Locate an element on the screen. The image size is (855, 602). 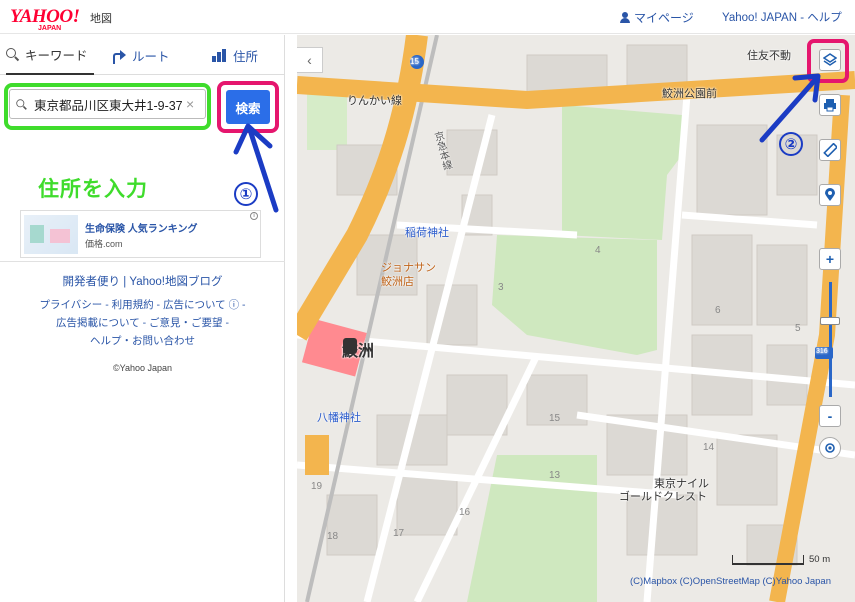
block-number: 14 is located at coordinates (709, 447).